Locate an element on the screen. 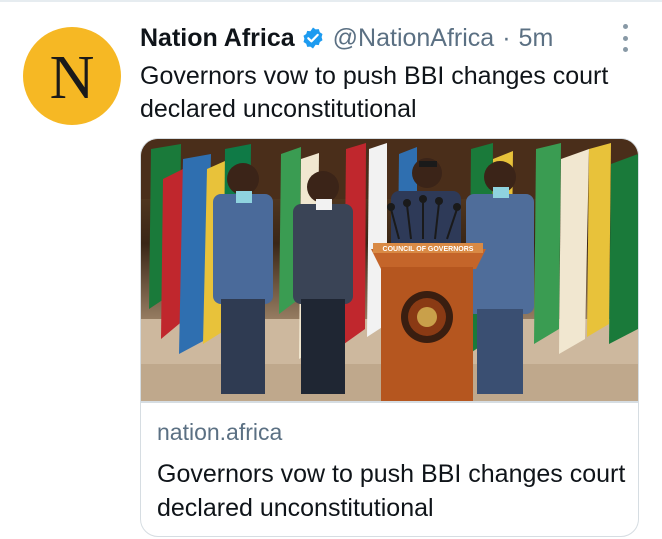  more-options-icon is located at coordinates (625, 38).